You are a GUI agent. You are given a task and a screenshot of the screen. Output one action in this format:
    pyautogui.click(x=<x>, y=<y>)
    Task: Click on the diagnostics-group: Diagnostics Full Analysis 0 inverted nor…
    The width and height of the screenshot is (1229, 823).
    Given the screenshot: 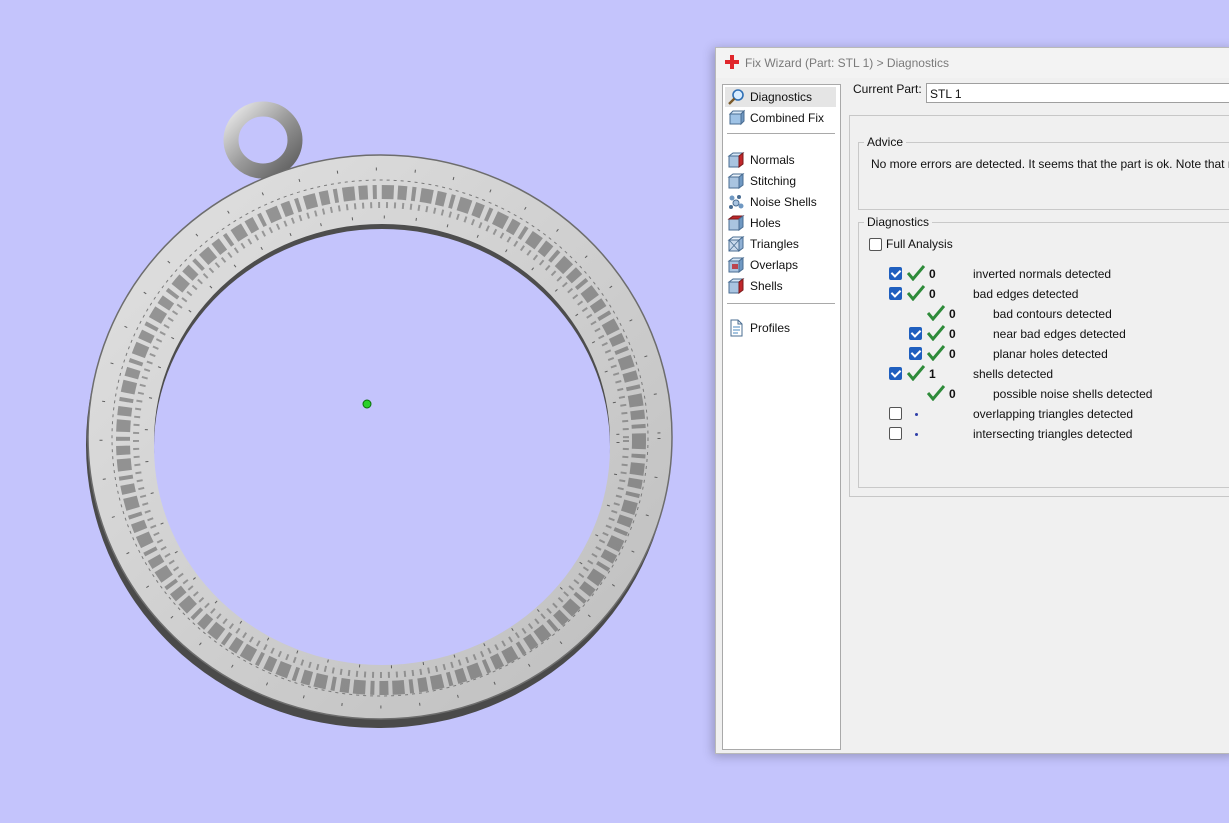 What is the action you would take?
    pyautogui.click(x=1043, y=351)
    